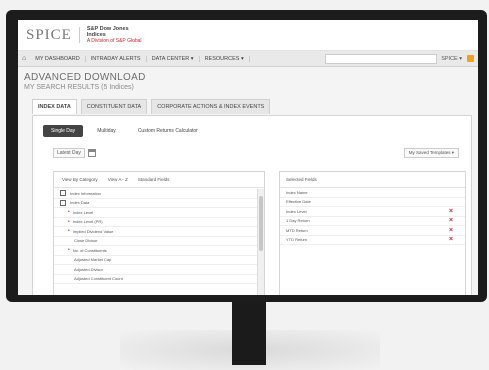  I want to click on saved-templates-select: My Saved Templates ▾, so click(431, 153).